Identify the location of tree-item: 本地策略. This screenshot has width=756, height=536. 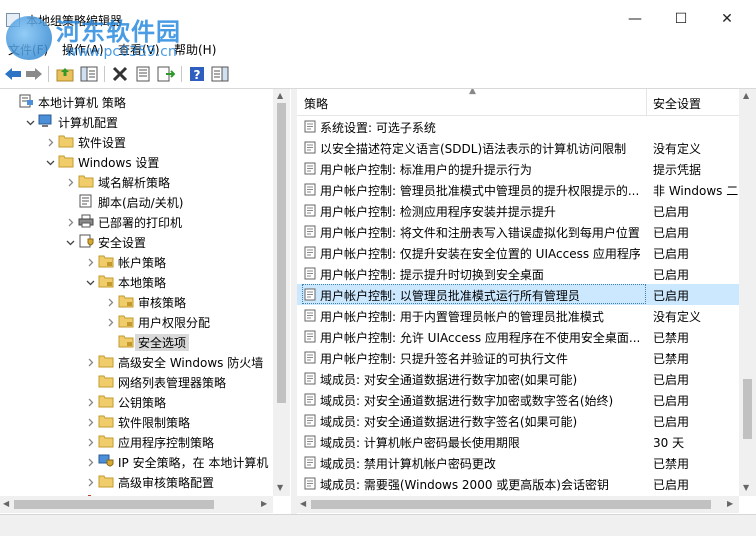
(136, 281).